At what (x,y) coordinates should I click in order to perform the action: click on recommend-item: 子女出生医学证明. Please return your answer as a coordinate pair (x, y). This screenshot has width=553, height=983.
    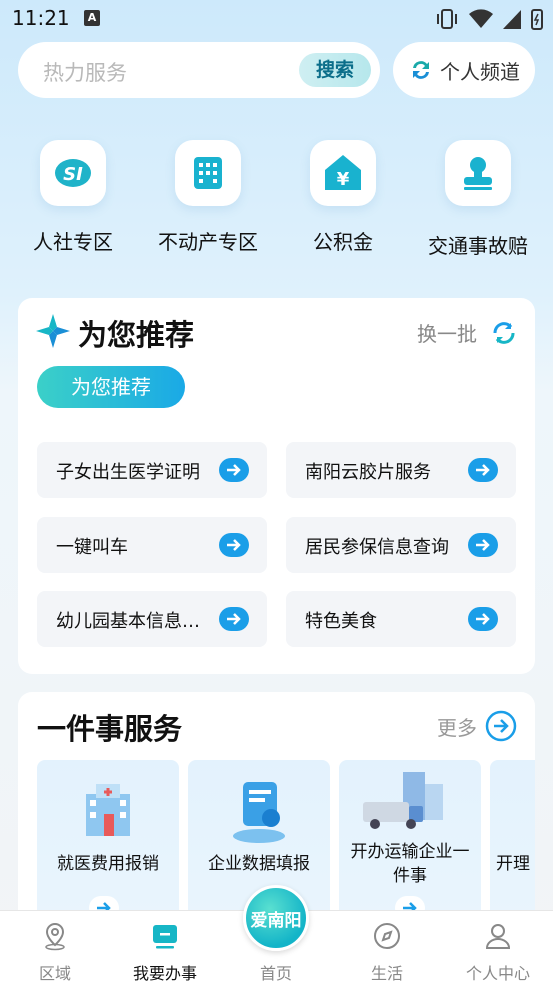
    Looking at the image, I should click on (152, 470).